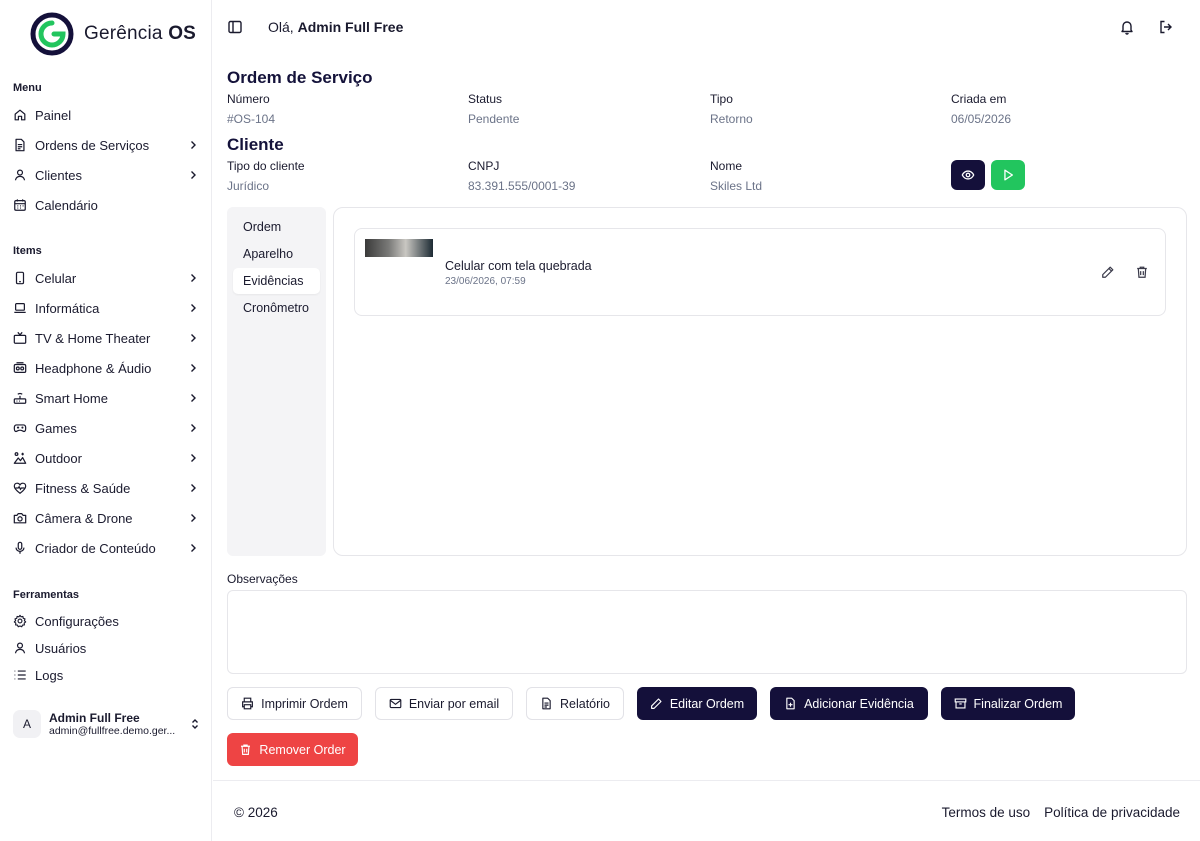 Image resolution: width=1200 pixels, height=841 pixels. Describe the element at coordinates (493, 109) in the screenshot. I see `field-status: Status Pendente` at that location.